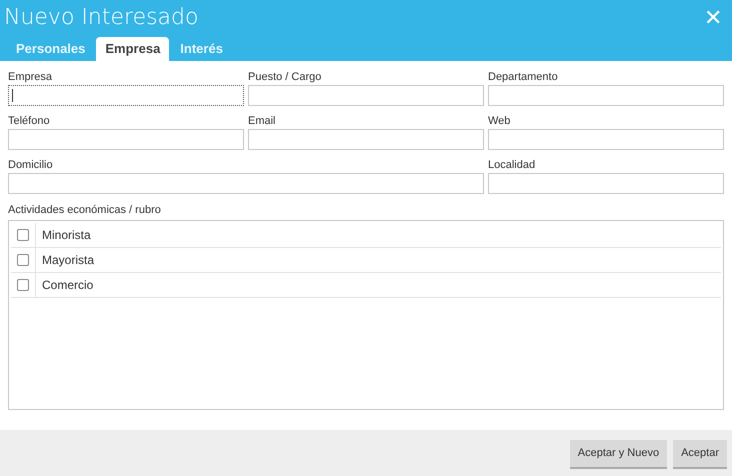 The height and width of the screenshot is (476, 732). Describe the element at coordinates (30, 165) in the screenshot. I see `field-label: Domicilio` at that location.